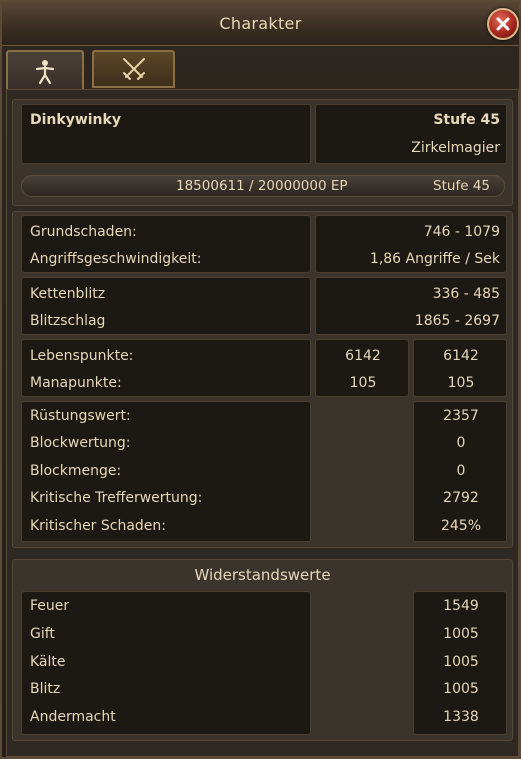 This screenshot has height=759, width=521. Describe the element at coordinates (411, 134) in the screenshot. I see `level-box: Stufe 45 Zirkelmagier` at that location.